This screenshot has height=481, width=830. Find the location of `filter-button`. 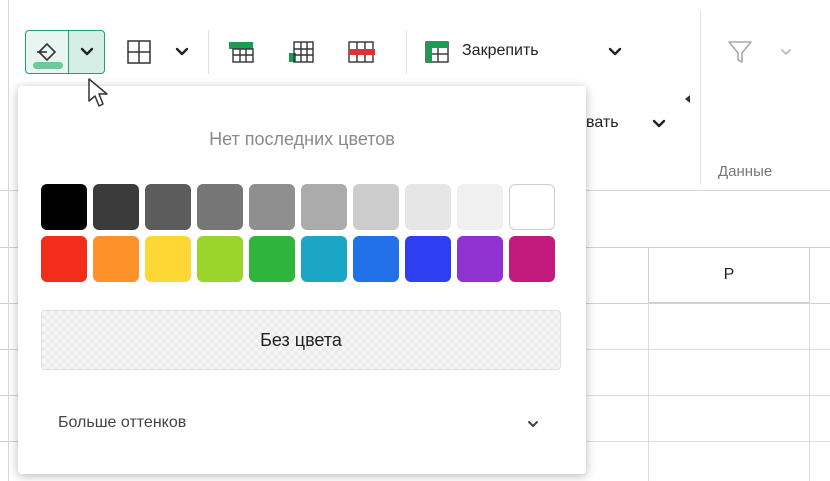

filter-button is located at coordinates (740, 52).